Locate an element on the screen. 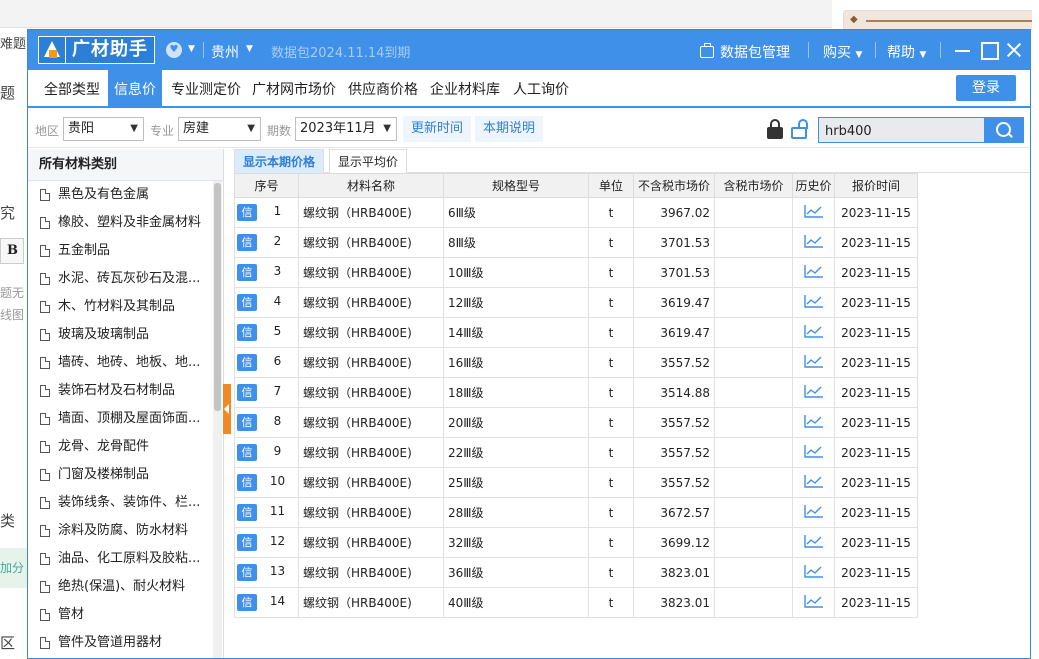 The image size is (1039, 659). update-time-button: 更新时间 is located at coordinates (437, 129).